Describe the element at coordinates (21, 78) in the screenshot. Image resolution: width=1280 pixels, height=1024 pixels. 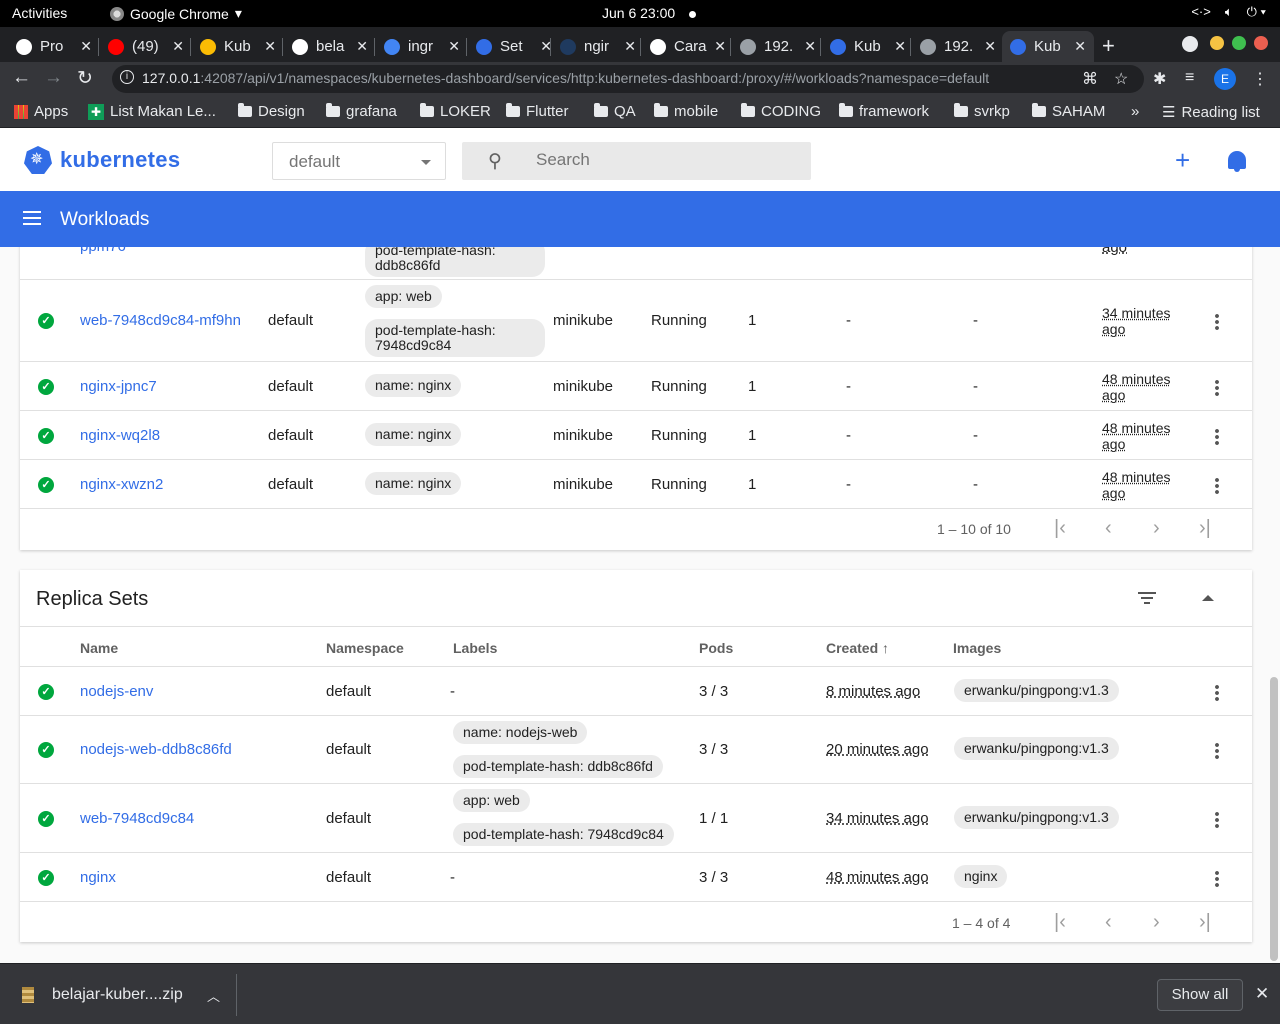
I see `back-arrow-icon: ←` at that location.